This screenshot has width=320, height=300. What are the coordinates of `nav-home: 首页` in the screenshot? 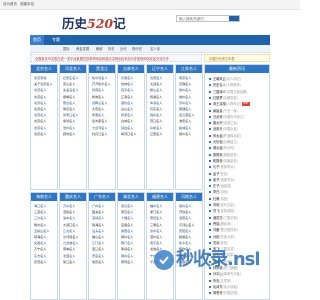 It's located at (37, 40).